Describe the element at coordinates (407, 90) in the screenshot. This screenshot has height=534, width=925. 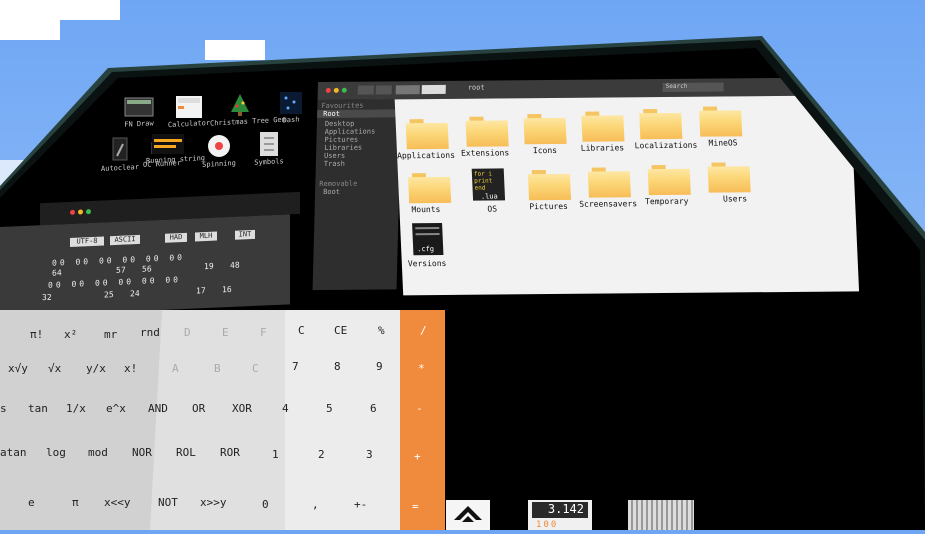
I see `view-toggle` at that location.